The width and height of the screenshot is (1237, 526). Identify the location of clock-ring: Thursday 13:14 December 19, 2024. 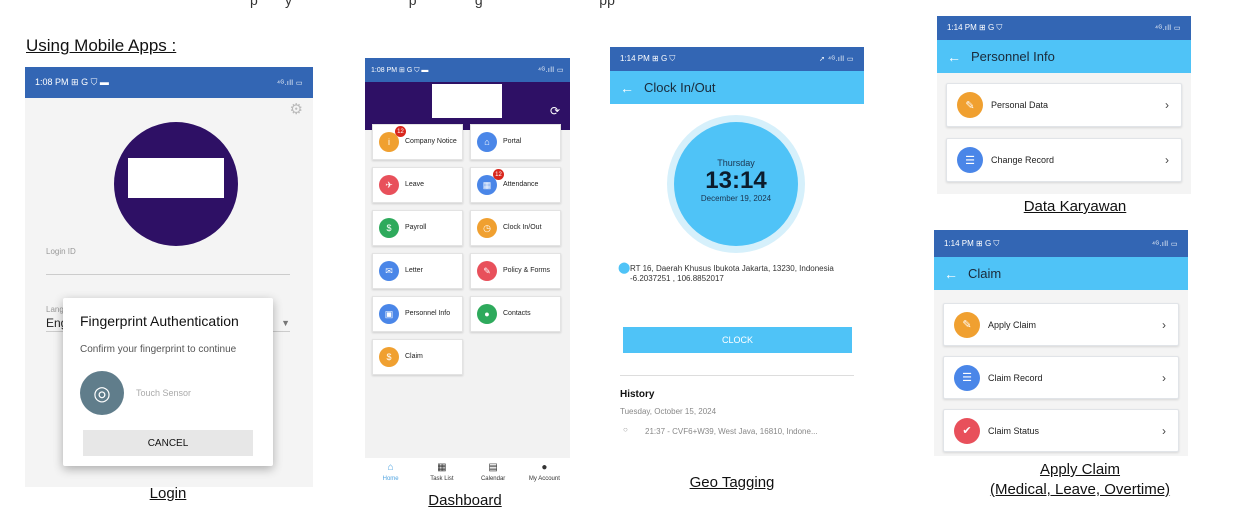
(736, 184).